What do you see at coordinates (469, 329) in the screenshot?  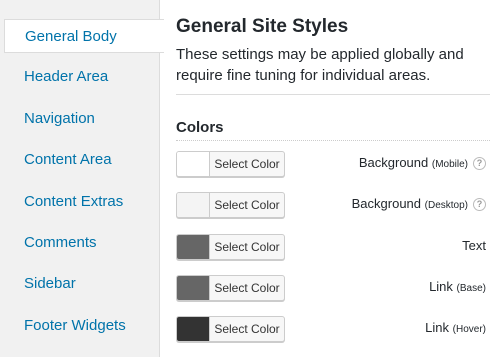 I see `color-label-suffix: (Hover)` at bounding box center [469, 329].